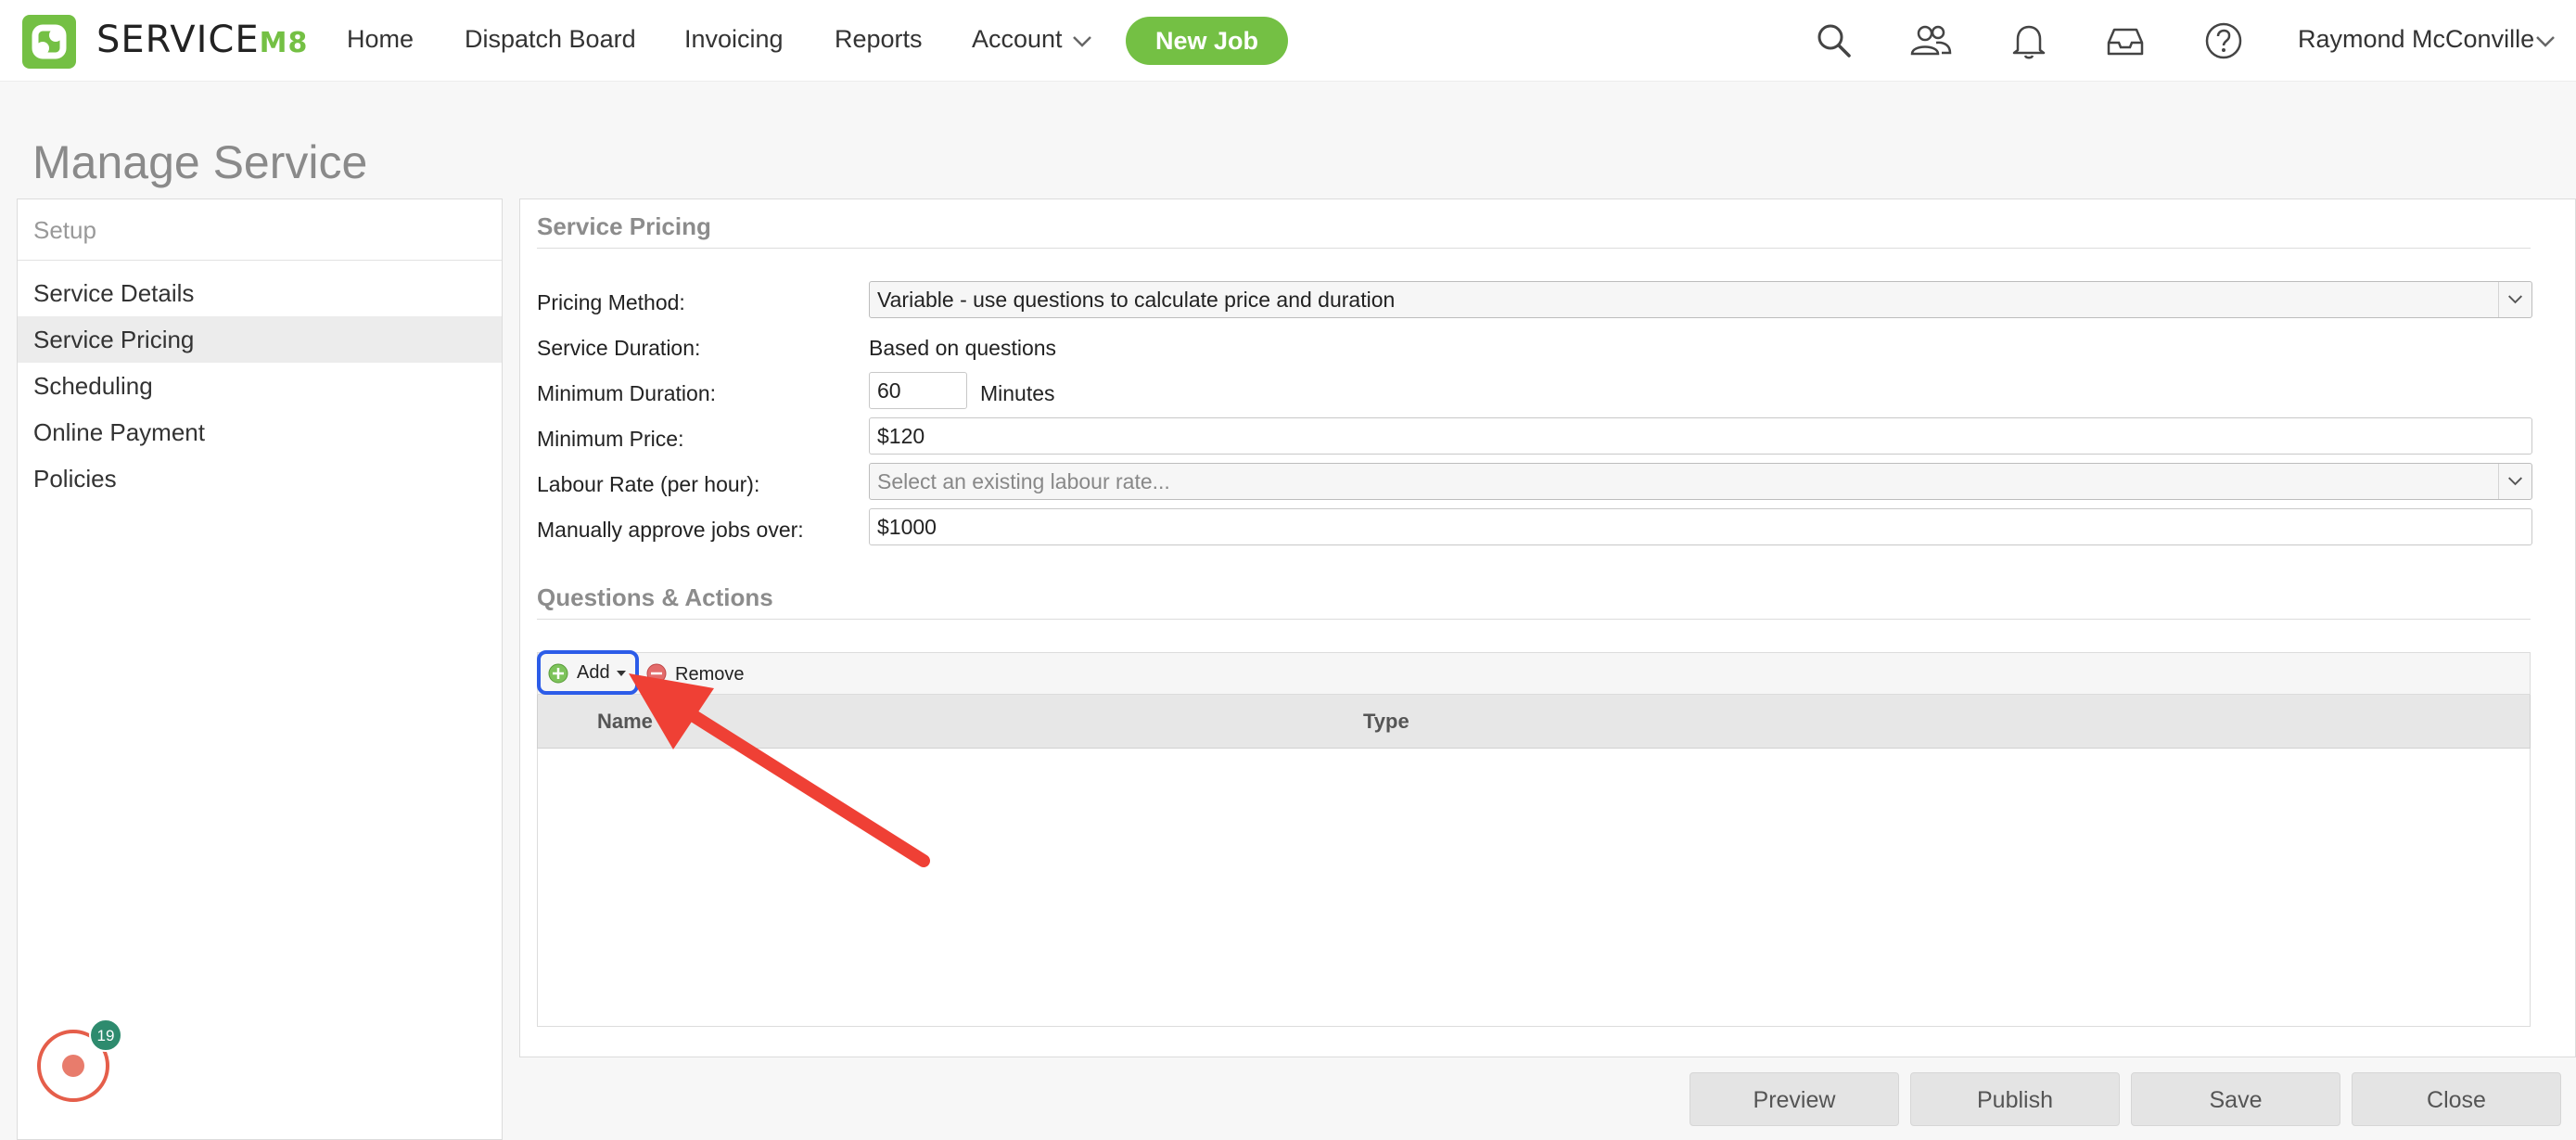 The height and width of the screenshot is (1140, 2576). I want to click on sidebar-item-service-pricing: Service Pricing, so click(260, 339).